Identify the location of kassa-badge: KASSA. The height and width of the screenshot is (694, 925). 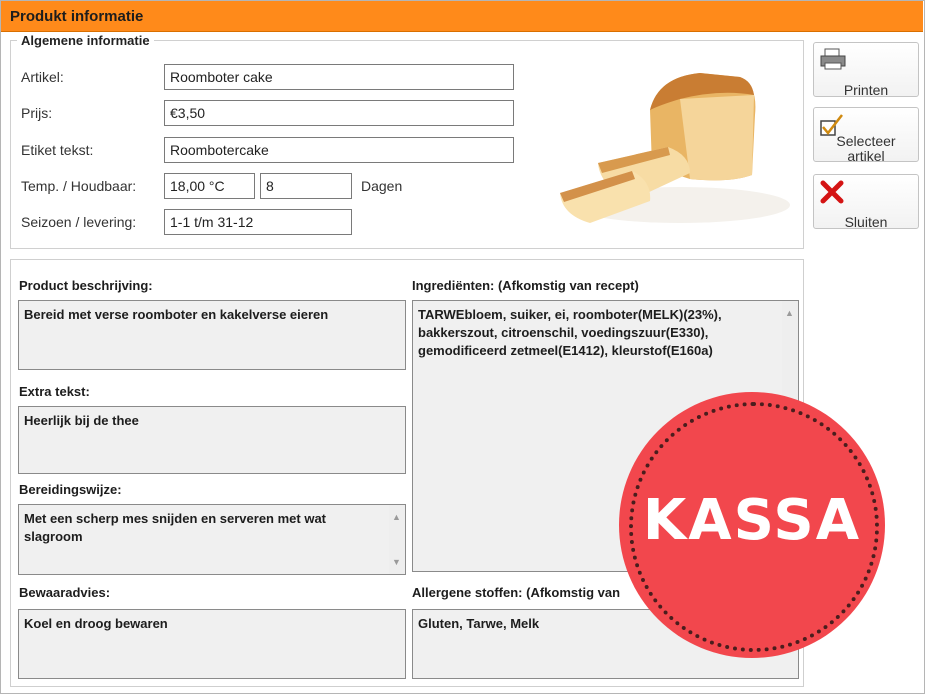
(752, 525).